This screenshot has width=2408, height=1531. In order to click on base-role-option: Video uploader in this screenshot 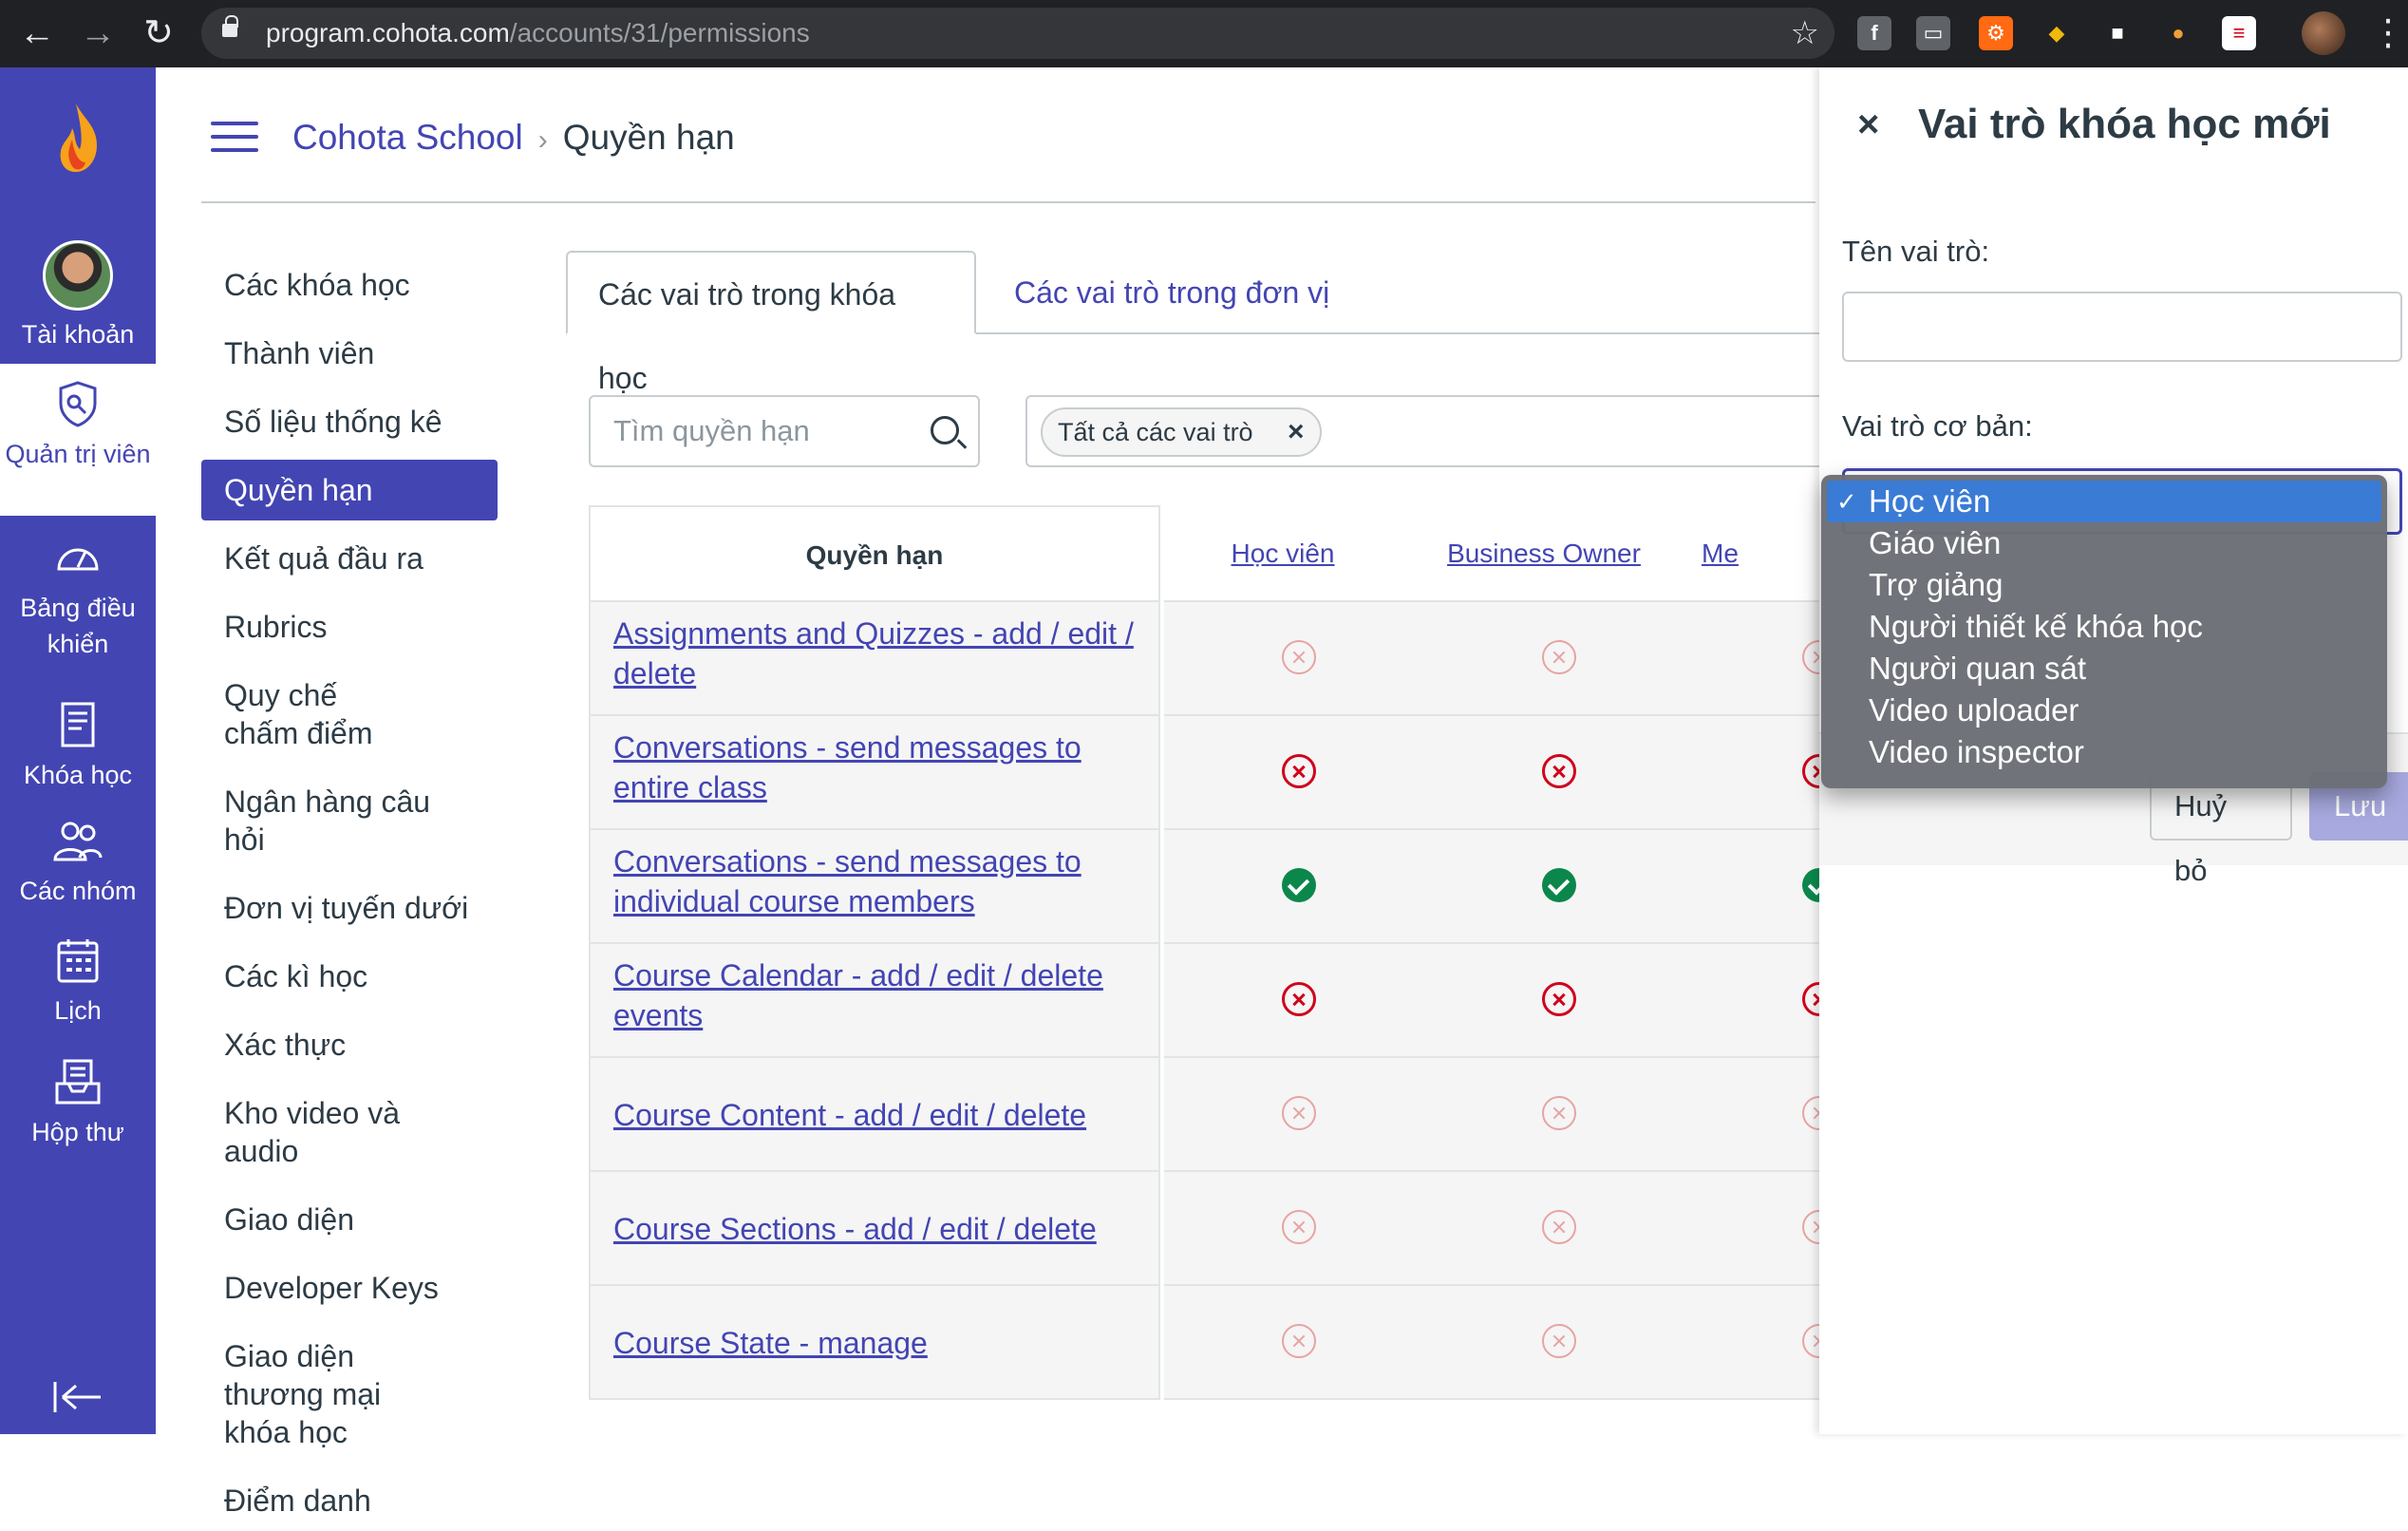, I will do `click(2104, 710)`.